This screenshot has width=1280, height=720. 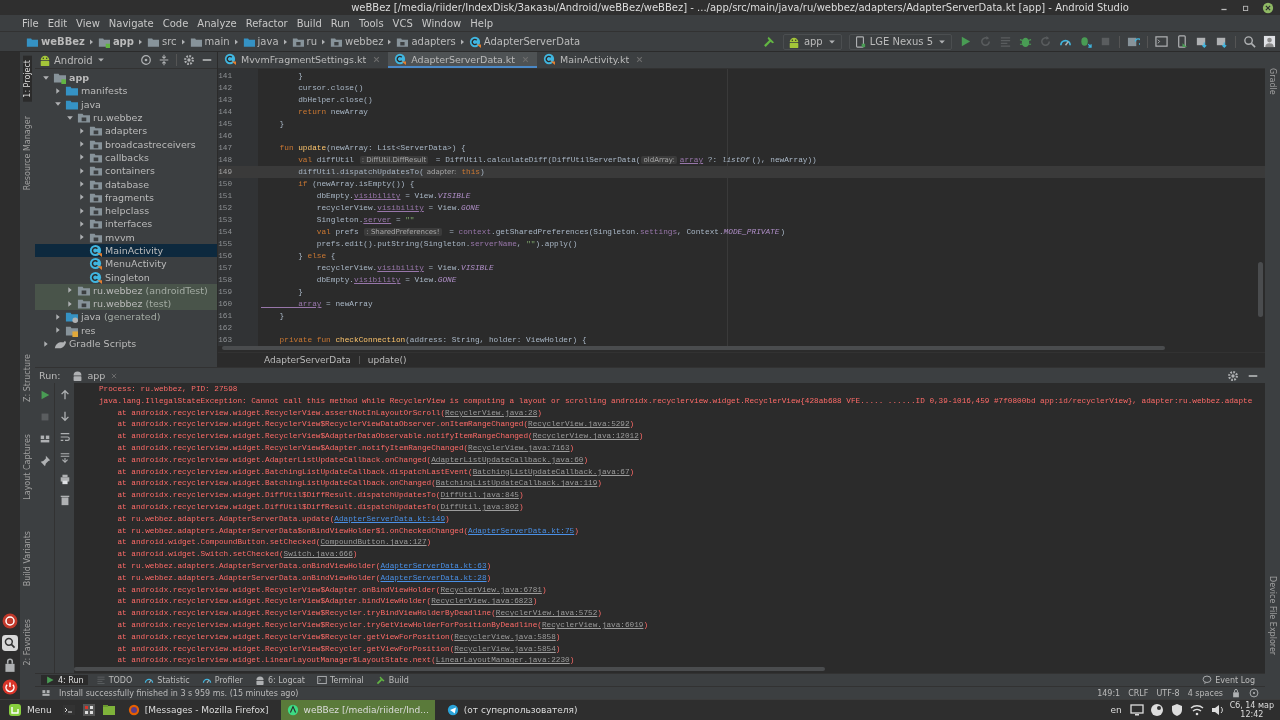 What do you see at coordinates (1085, 41) in the screenshot?
I see `attach-debugger-icon` at bounding box center [1085, 41].